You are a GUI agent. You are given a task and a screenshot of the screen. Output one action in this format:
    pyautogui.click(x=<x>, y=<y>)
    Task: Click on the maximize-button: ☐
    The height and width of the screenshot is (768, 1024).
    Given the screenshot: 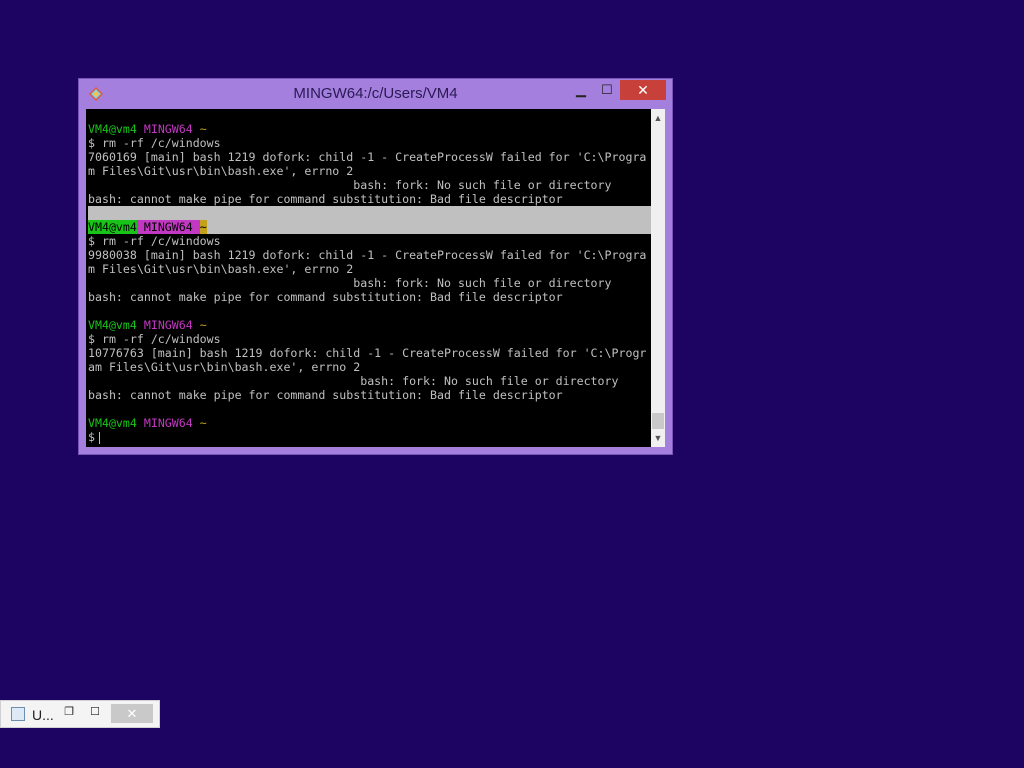 What is the action you would take?
    pyautogui.click(x=607, y=90)
    